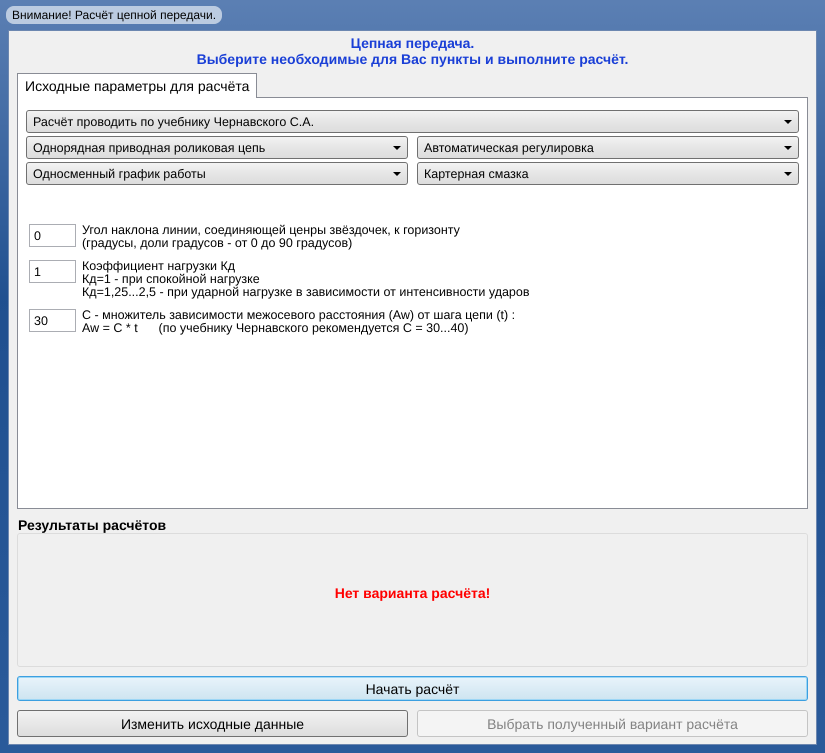 This screenshot has width=825, height=753. I want to click on window-title: Внимание! Расчёт цепной передачи., so click(114, 15).